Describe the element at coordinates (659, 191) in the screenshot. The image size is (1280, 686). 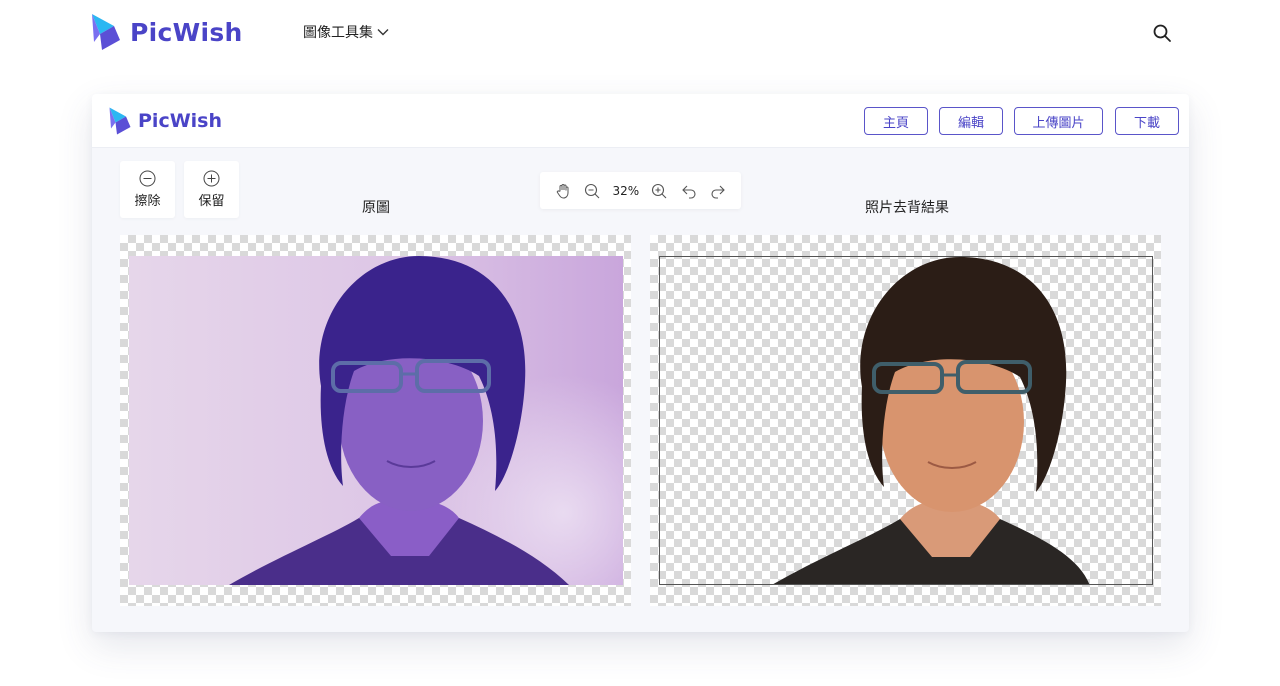
I see `zoom-in-icon` at that location.